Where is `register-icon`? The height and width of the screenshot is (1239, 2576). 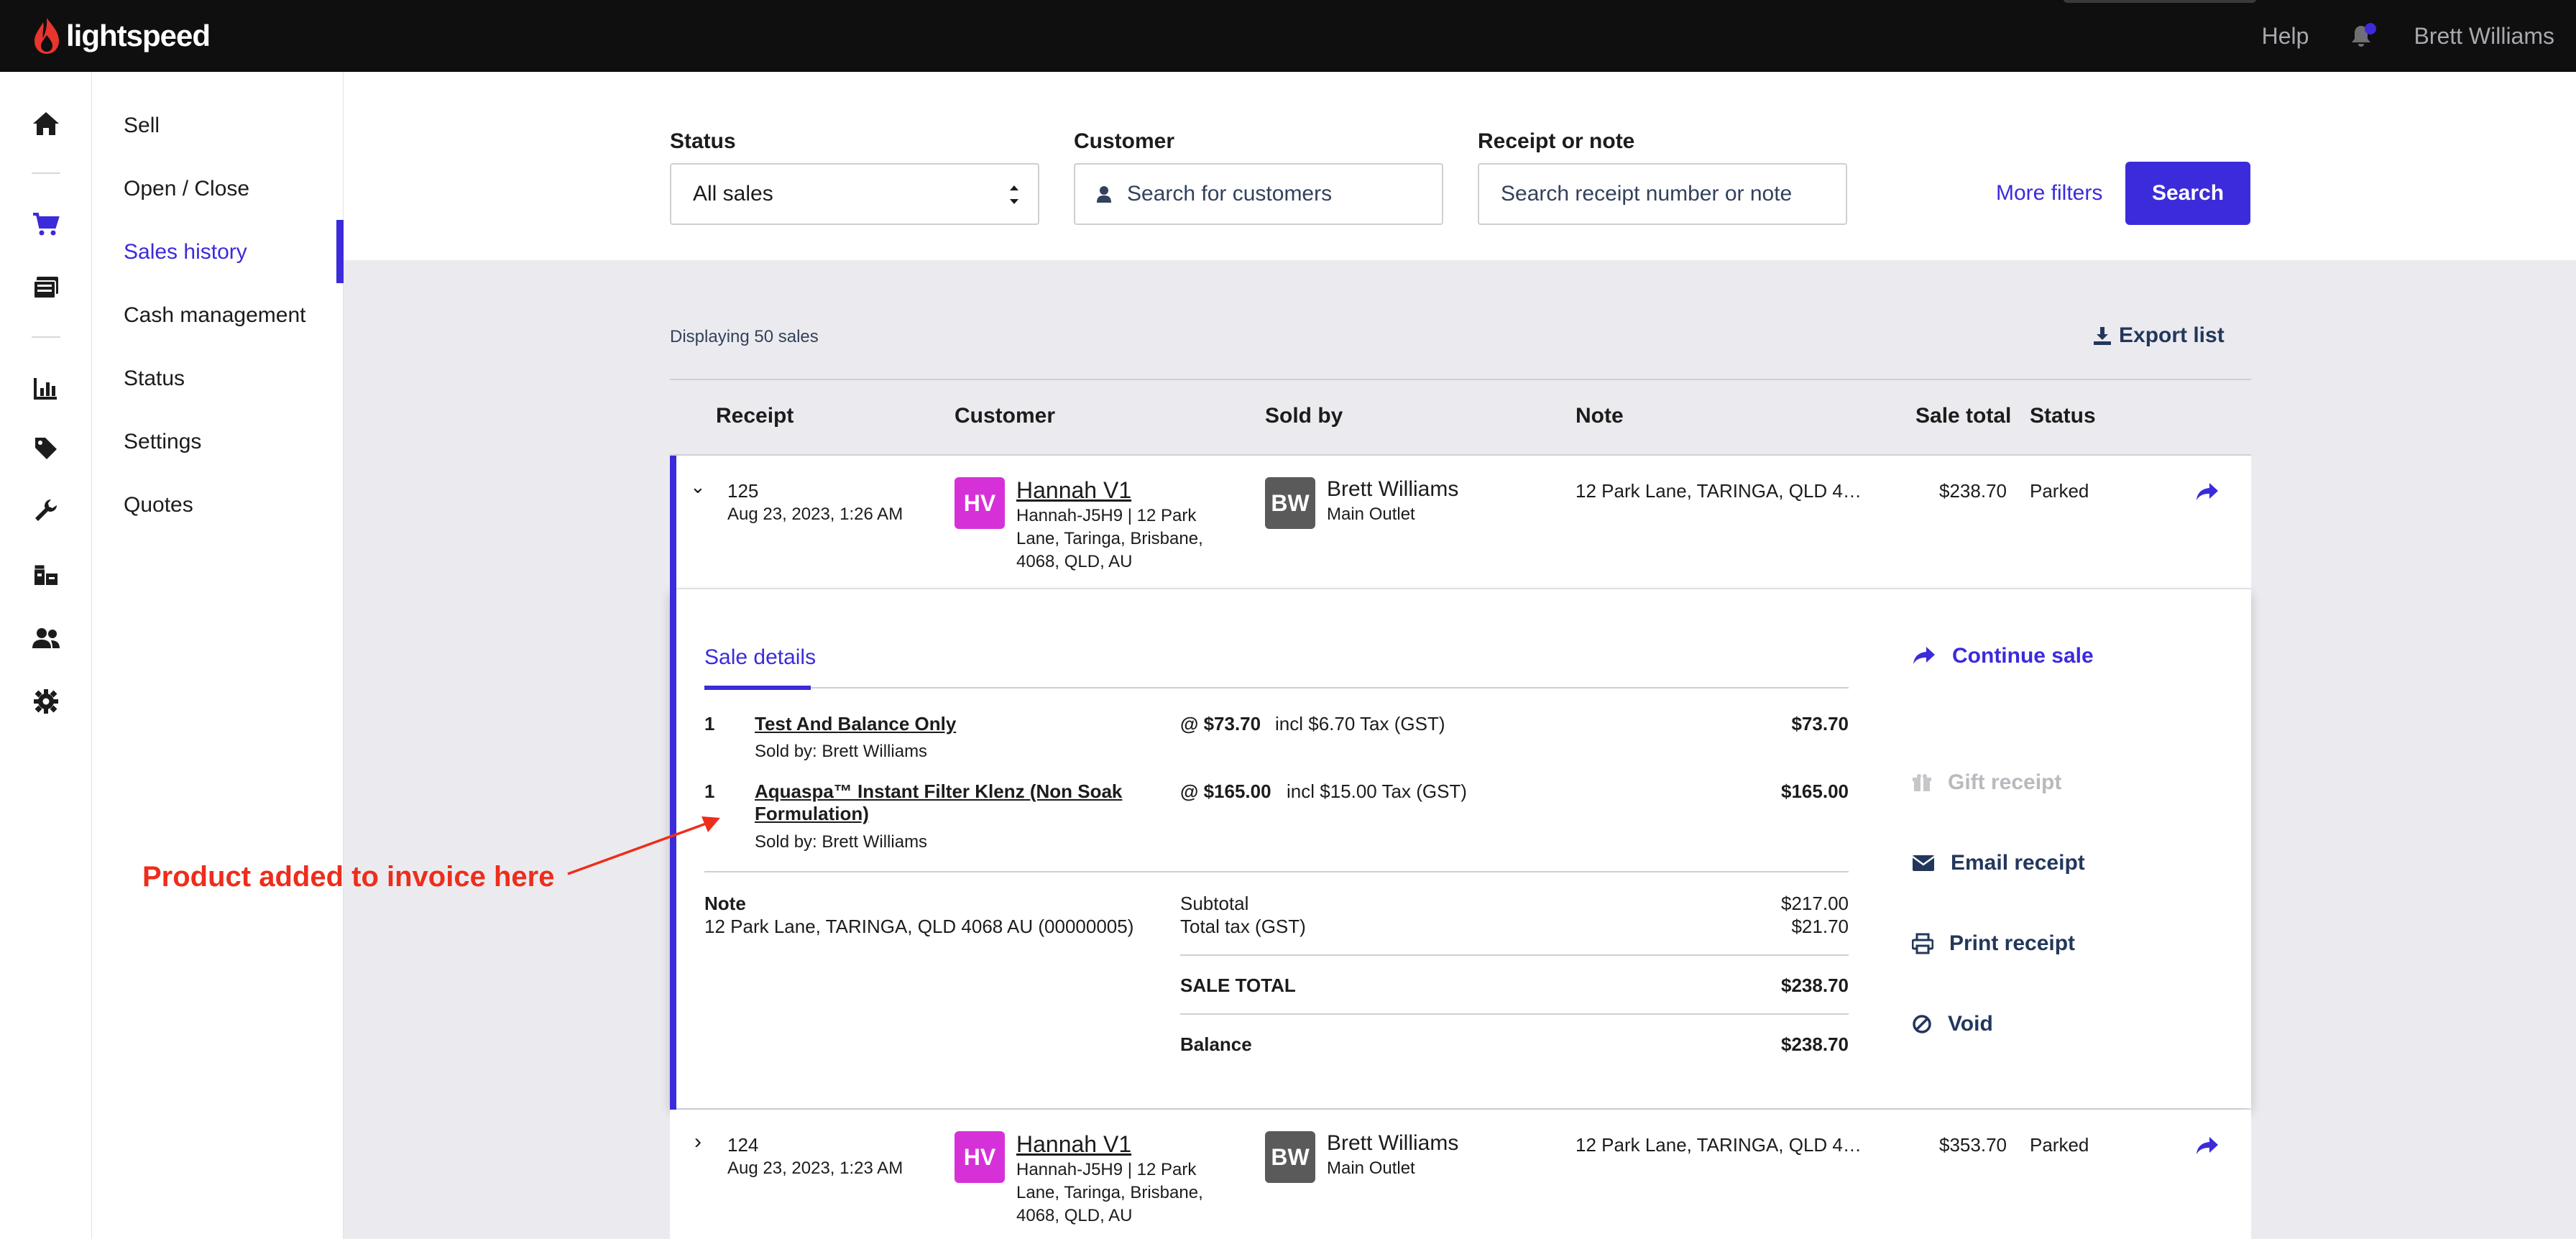
register-icon is located at coordinates (46, 287).